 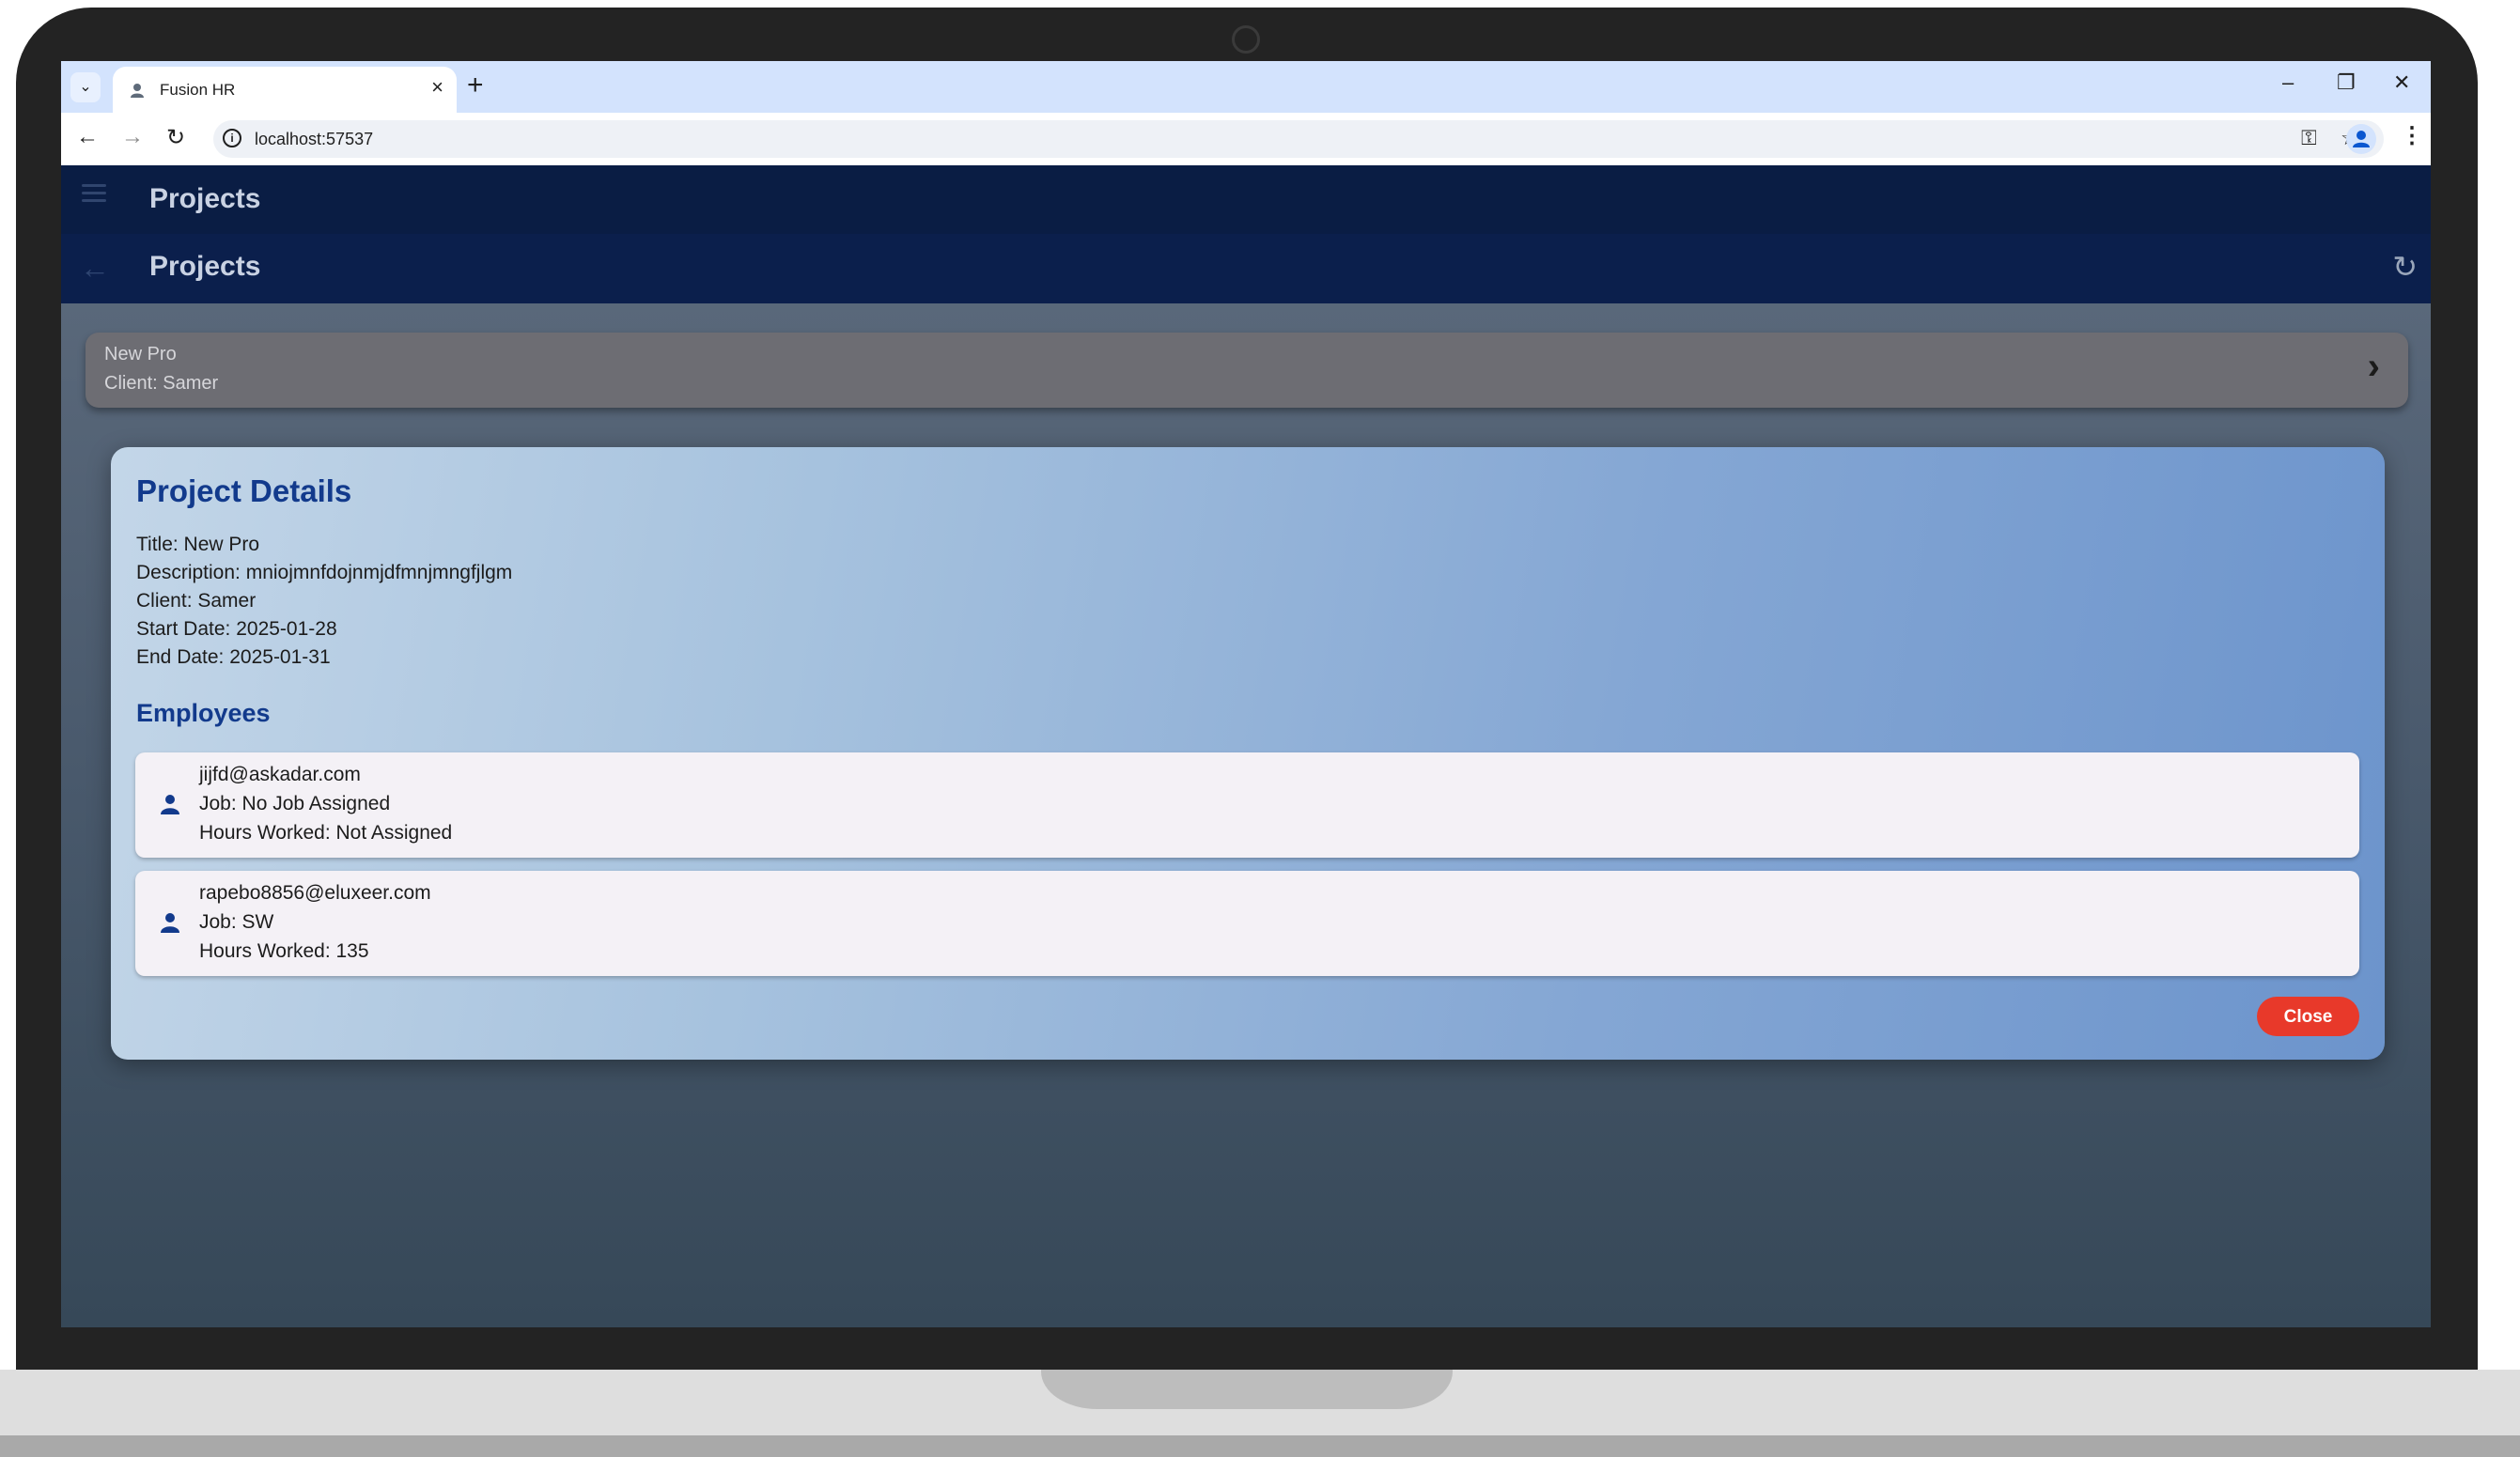 I want to click on forward-arrow-icon: →, so click(x=132, y=137).